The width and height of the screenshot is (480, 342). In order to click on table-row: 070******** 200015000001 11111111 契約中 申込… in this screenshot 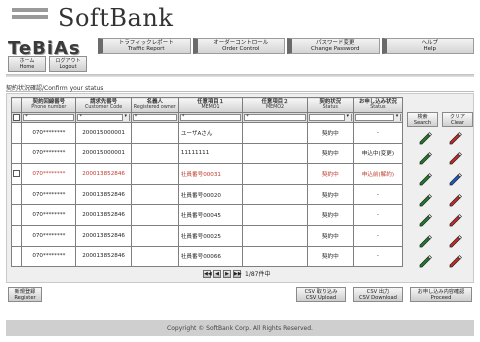, I will do `click(207, 153)`.